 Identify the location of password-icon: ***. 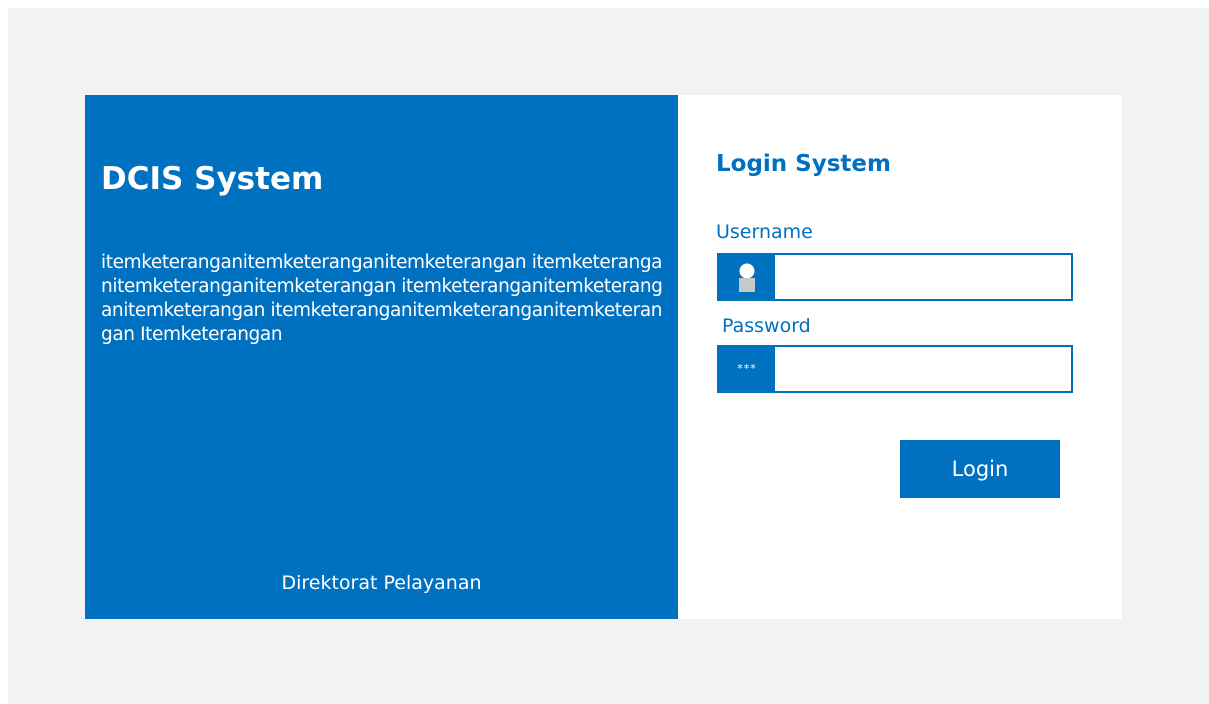
(747, 369).